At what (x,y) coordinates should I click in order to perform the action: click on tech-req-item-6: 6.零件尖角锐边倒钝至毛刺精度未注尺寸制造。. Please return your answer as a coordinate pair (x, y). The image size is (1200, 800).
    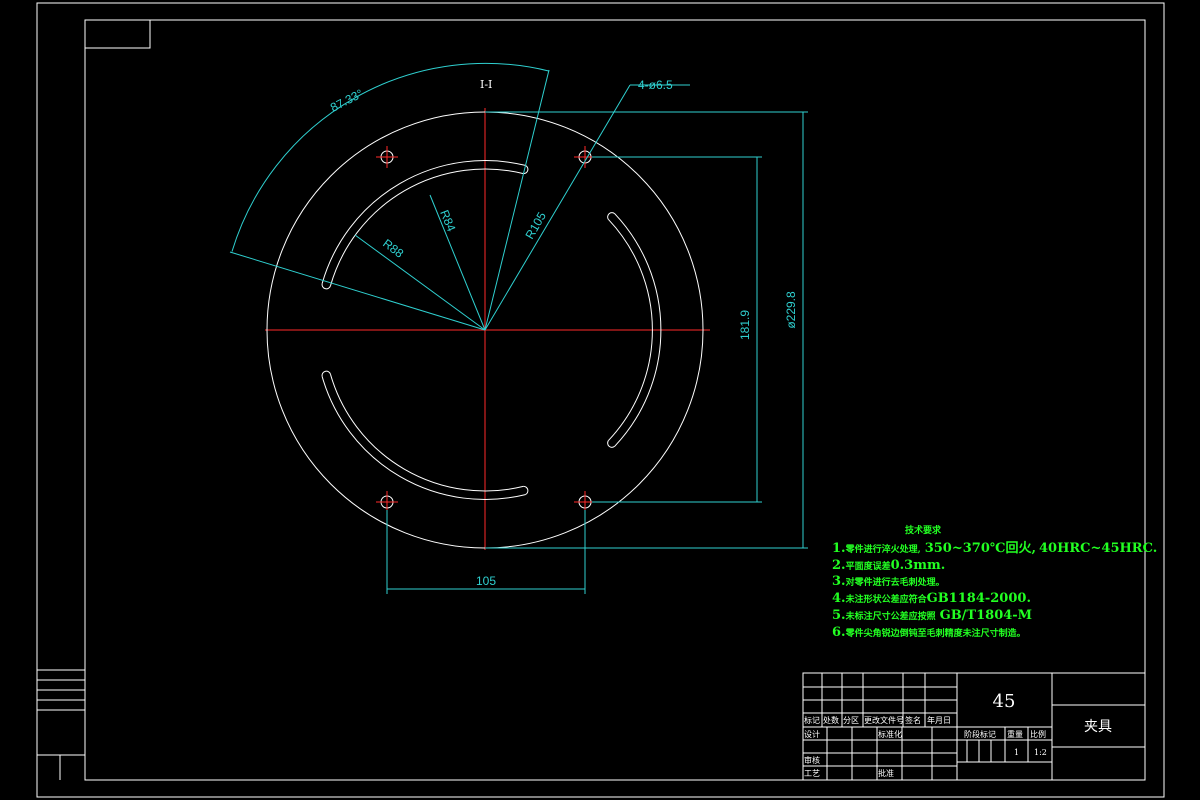
    Looking at the image, I should click on (929, 632).